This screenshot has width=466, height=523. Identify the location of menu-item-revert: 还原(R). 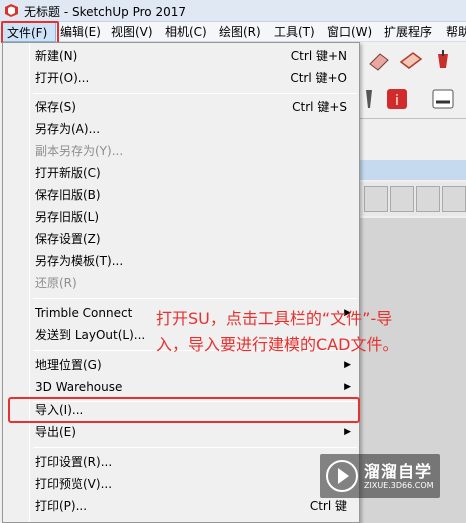
(181, 283).